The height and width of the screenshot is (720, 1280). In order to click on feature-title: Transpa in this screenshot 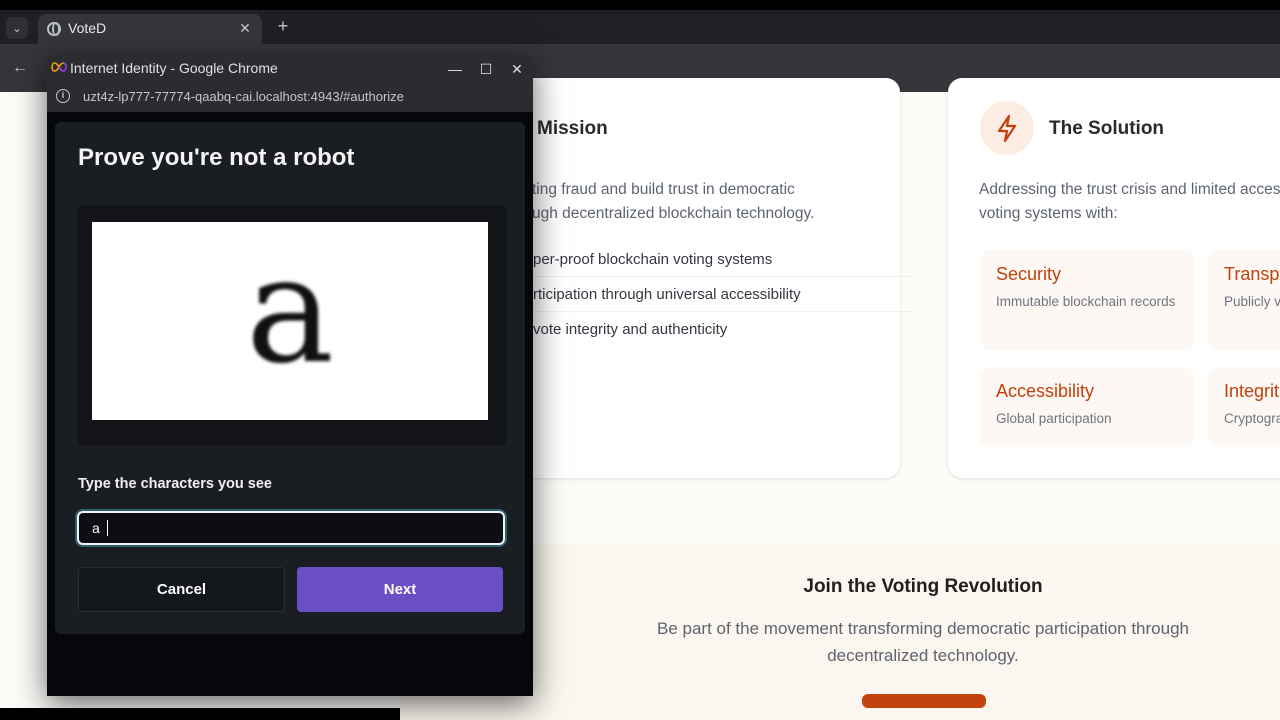, I will do `click(1252, 274)`.